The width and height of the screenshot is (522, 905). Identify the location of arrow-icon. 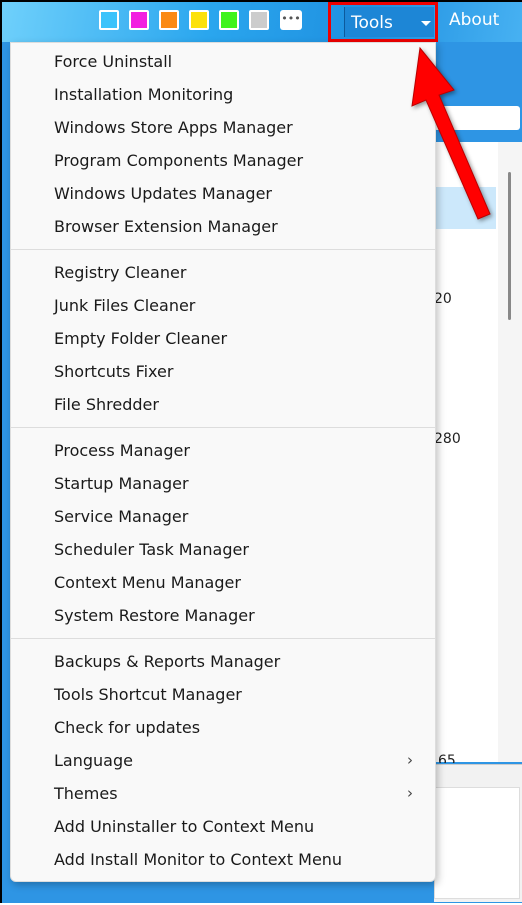
(451, 133).